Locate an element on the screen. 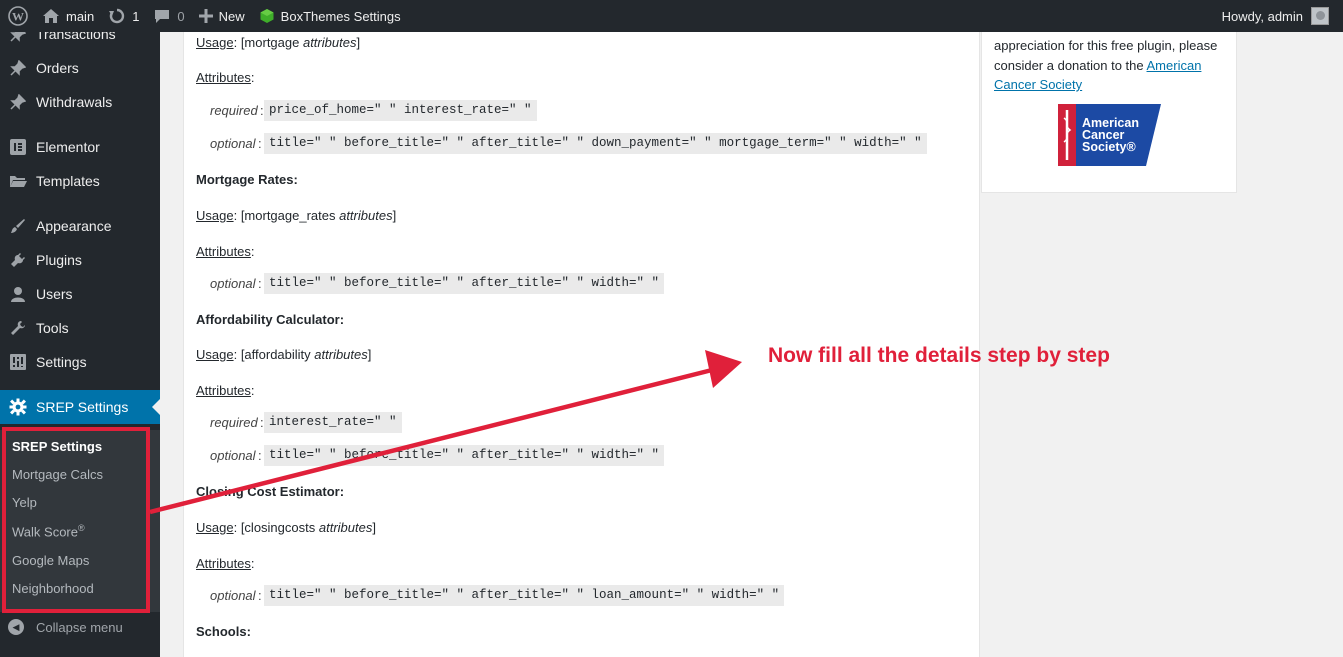 The height and width of the screenshot is (657, 1343). affordability-usage: Usage: [affordability attributes] is located at coordinates (284, 354).